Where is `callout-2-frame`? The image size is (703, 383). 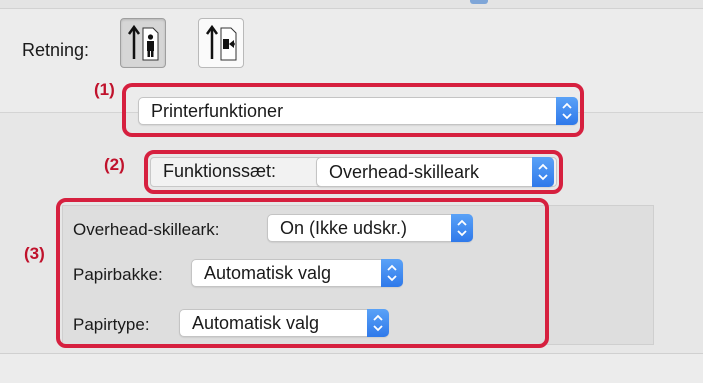
callout-2-frame is located at coordinates (353, 172).